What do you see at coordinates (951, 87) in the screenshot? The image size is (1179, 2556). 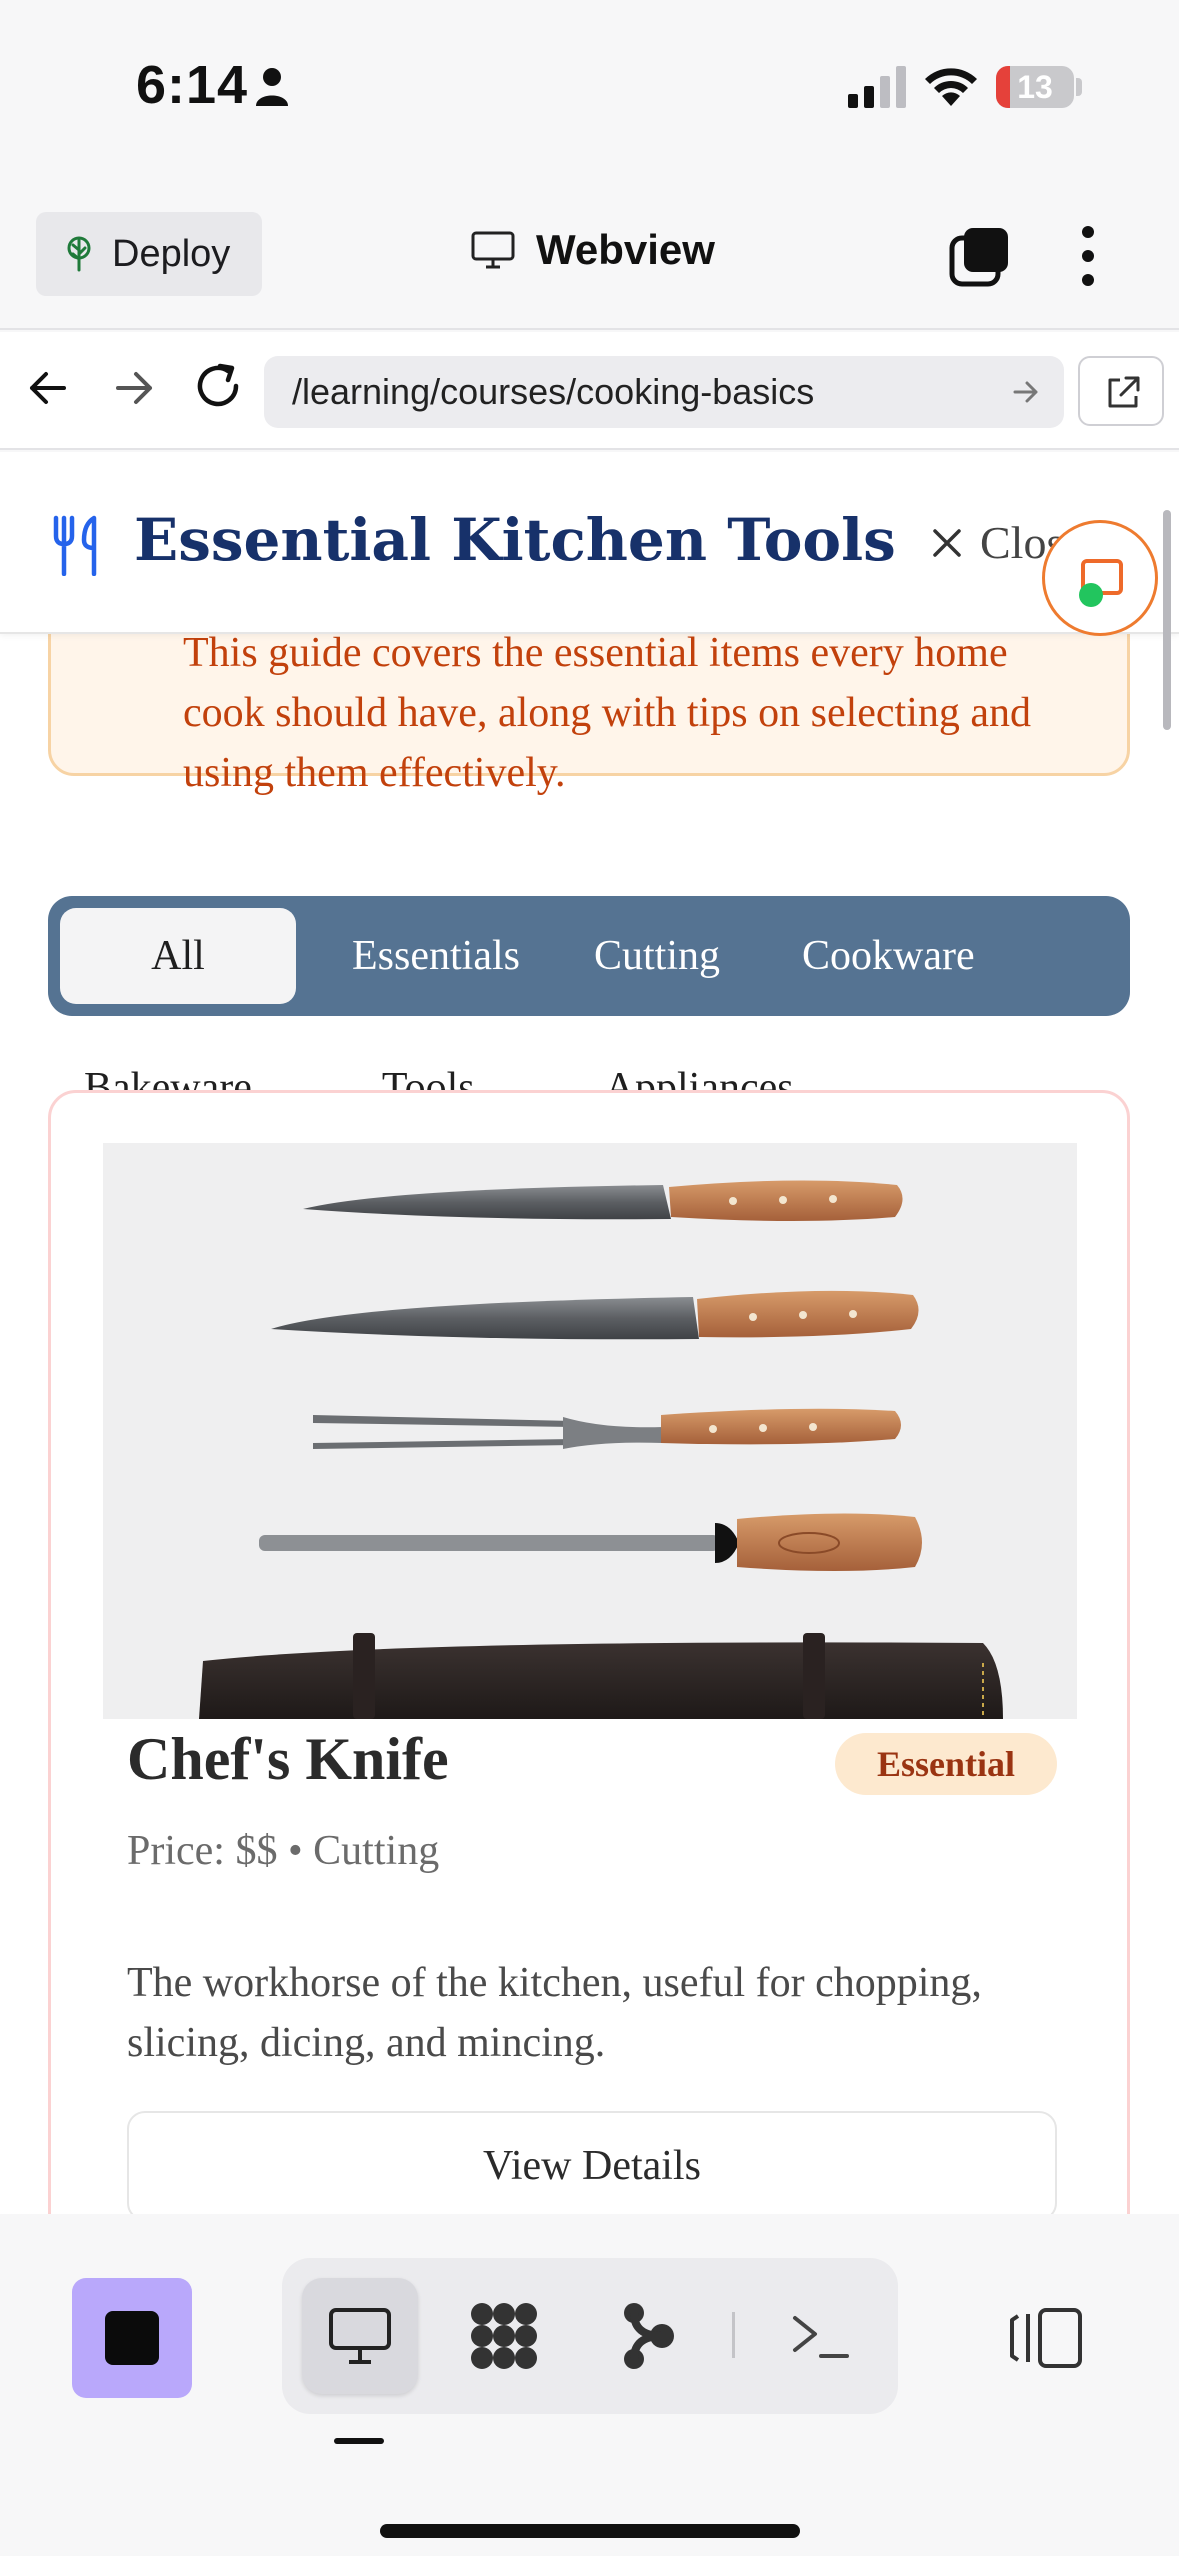 I see `wifi-icon` at bounding box center [951, 87].